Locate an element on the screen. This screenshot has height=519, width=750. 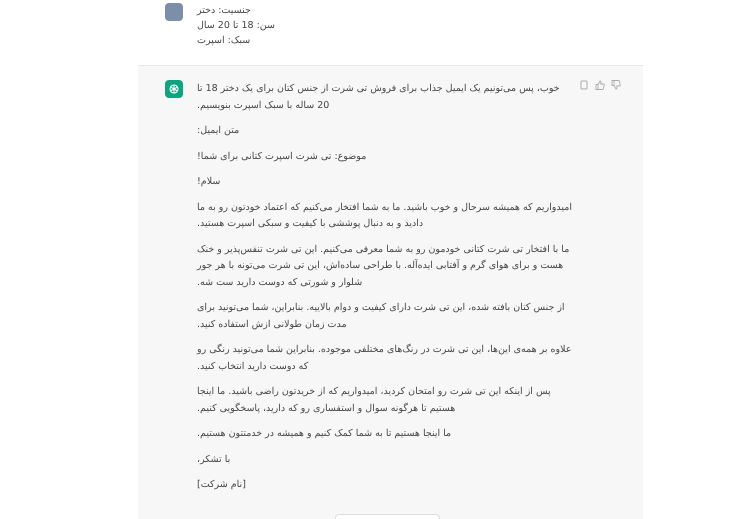
thumbs-up-icon is located at coordinates (600, 85).